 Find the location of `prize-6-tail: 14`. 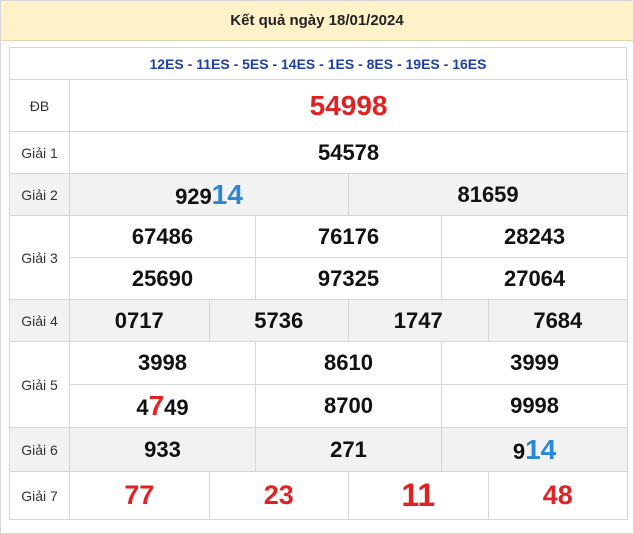

prize-6-tail: 14 is located at coordinates (541, 449).